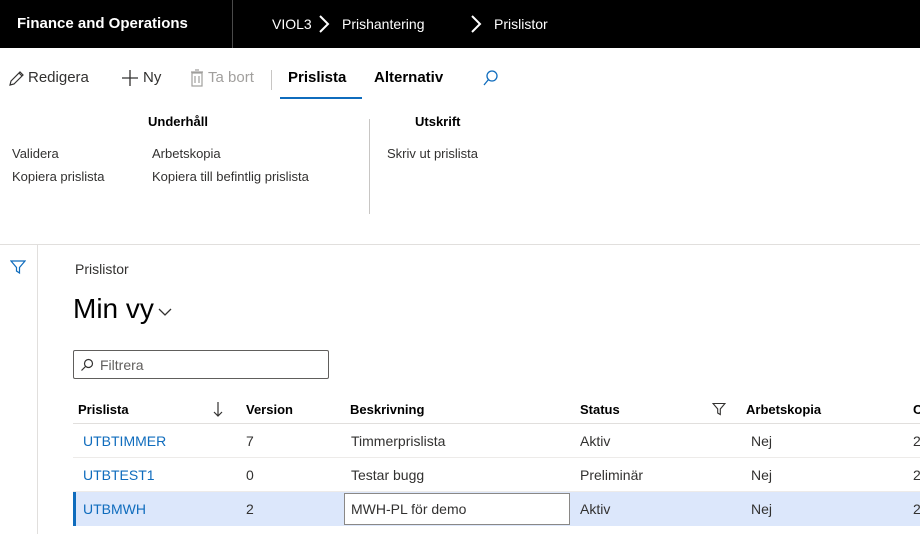 Image resolution: width=920 pixels, height=534 pixels. I want to click on cell-beskrivning-editor: MWH-PL för demo, so click(457, 509).